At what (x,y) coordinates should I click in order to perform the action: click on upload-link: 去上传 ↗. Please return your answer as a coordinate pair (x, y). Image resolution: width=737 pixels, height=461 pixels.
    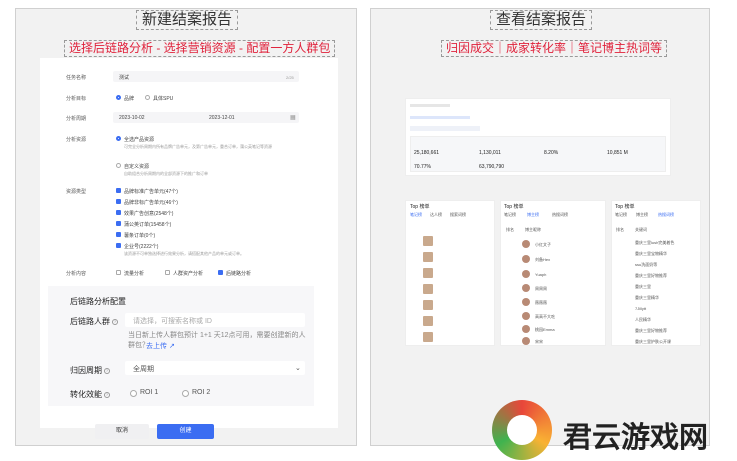
    Looking at the image, I should click on (160, 346).